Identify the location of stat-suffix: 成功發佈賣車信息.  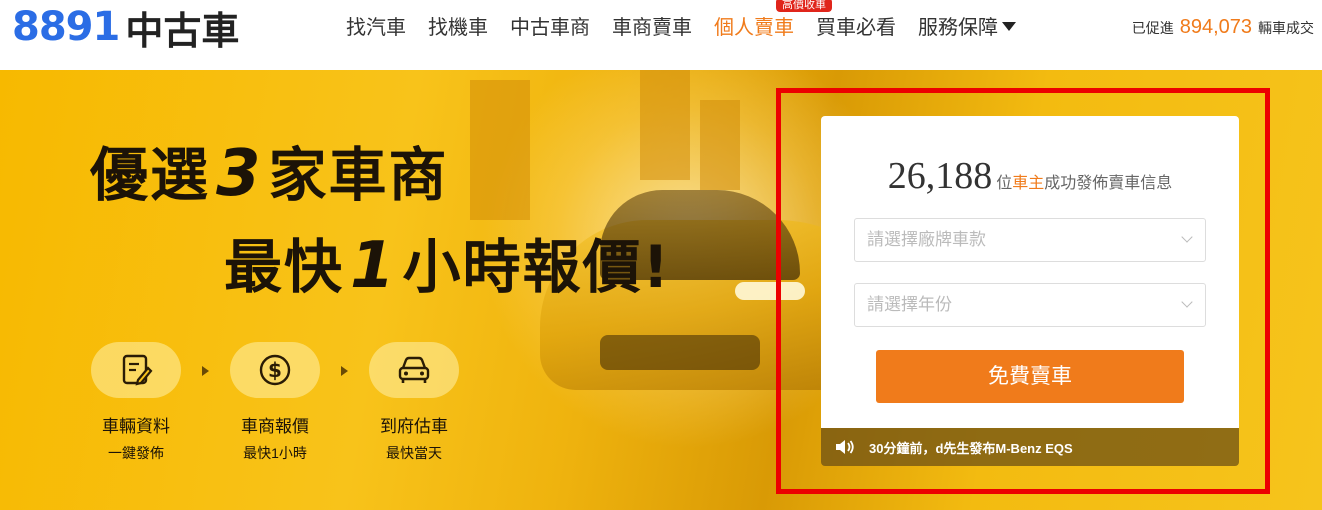
(1108, 183).